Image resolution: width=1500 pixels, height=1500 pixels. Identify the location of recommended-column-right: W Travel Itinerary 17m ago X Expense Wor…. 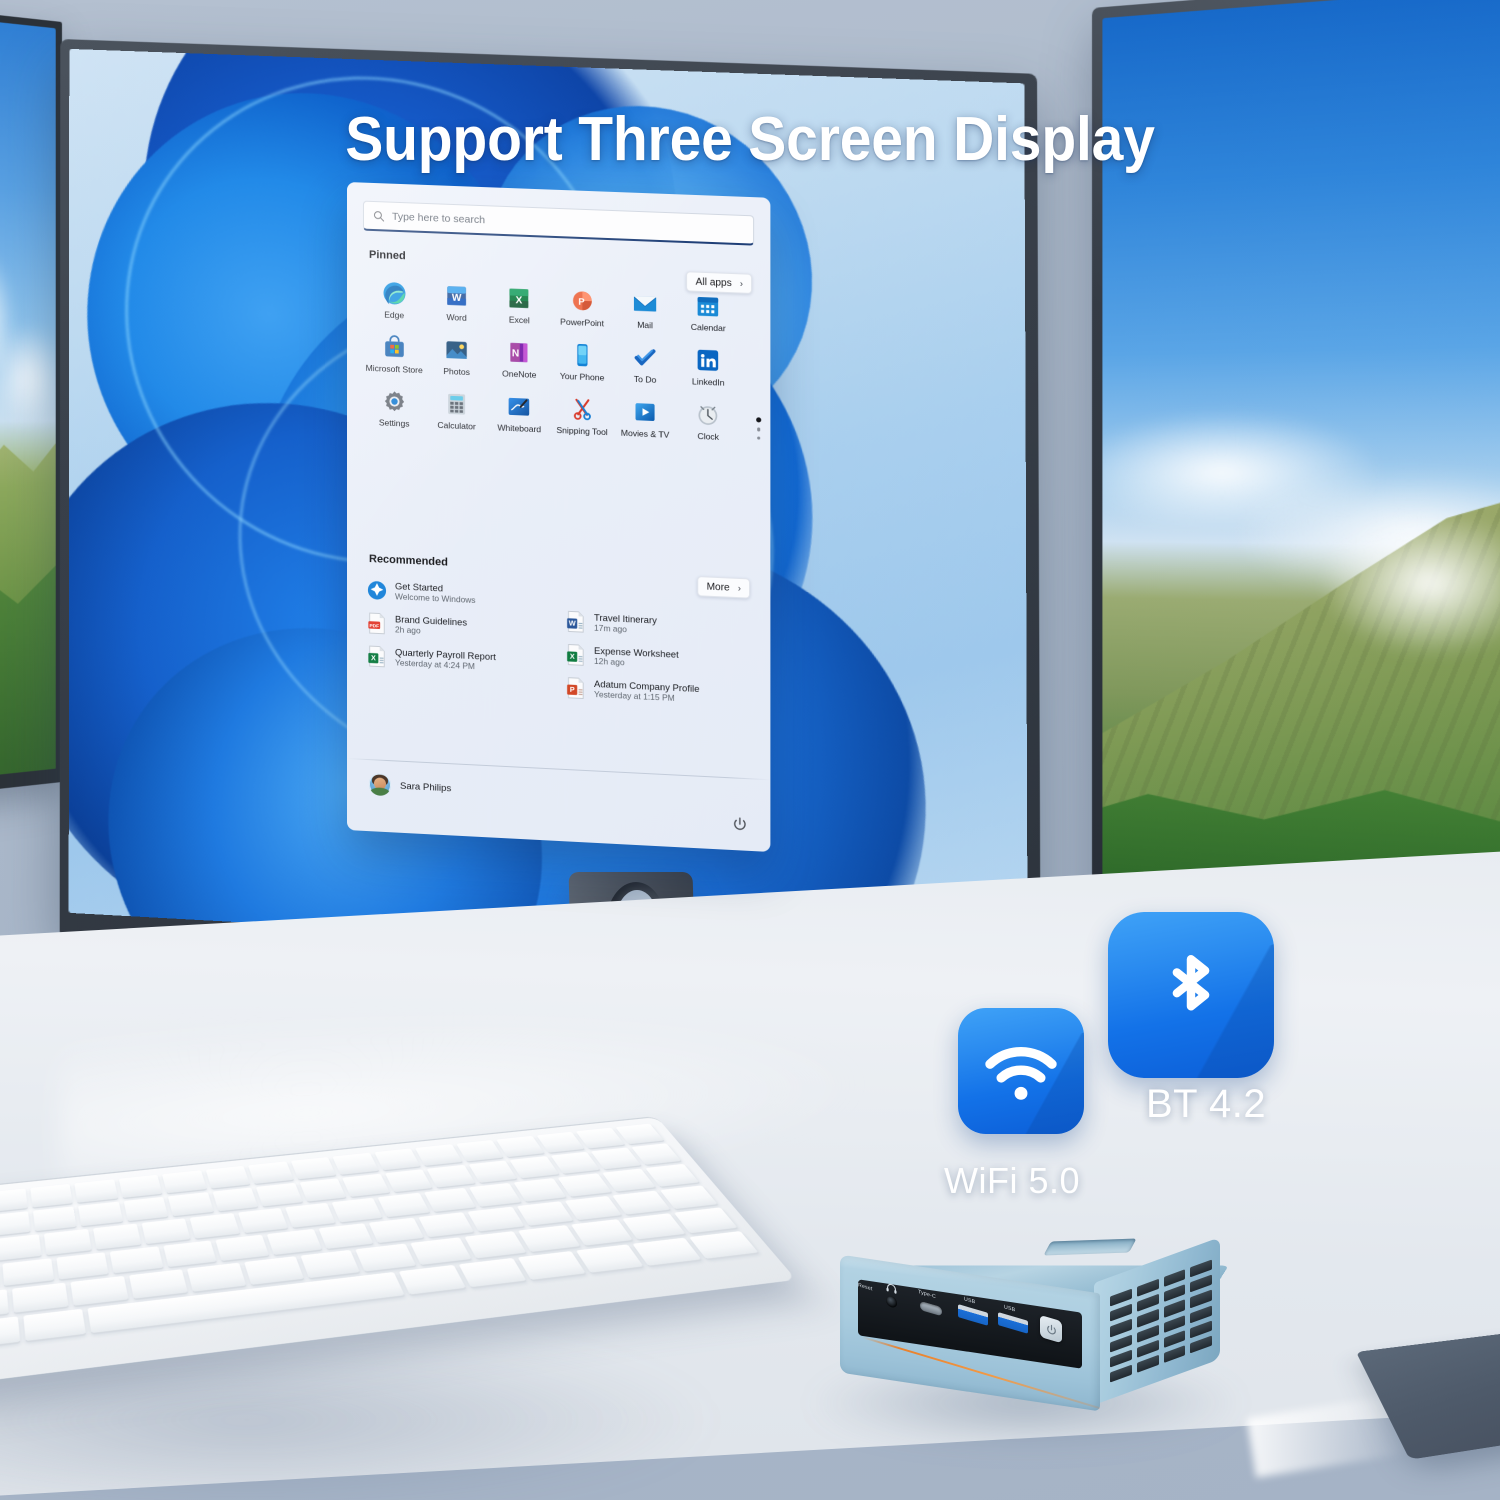
(662, 659).